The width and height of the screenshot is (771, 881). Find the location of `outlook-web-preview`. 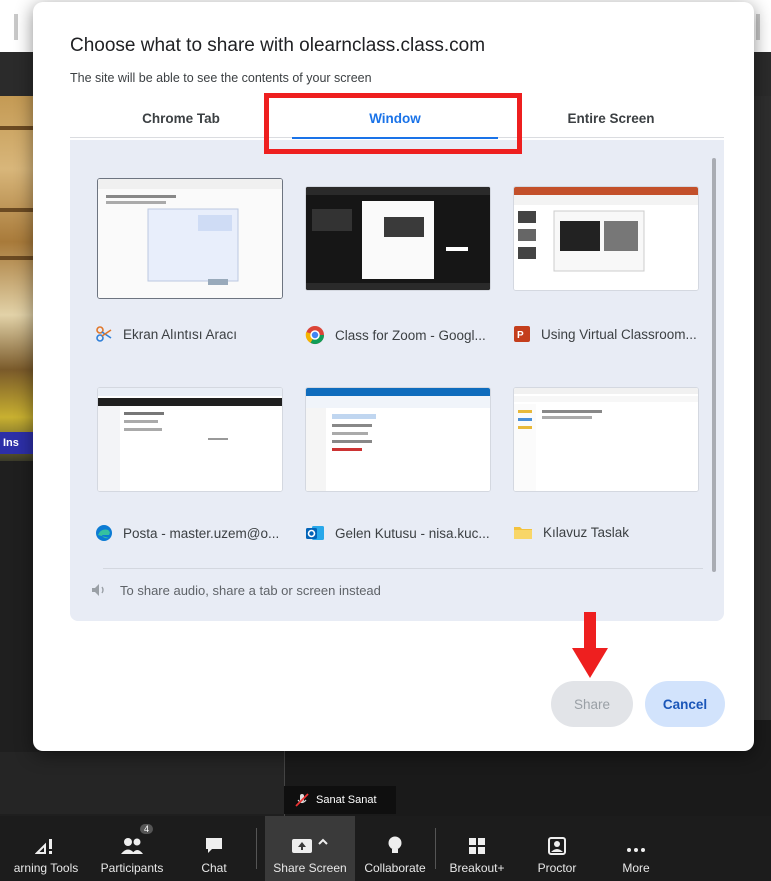

outlook-web-preview is located at coordinates (190, 439).